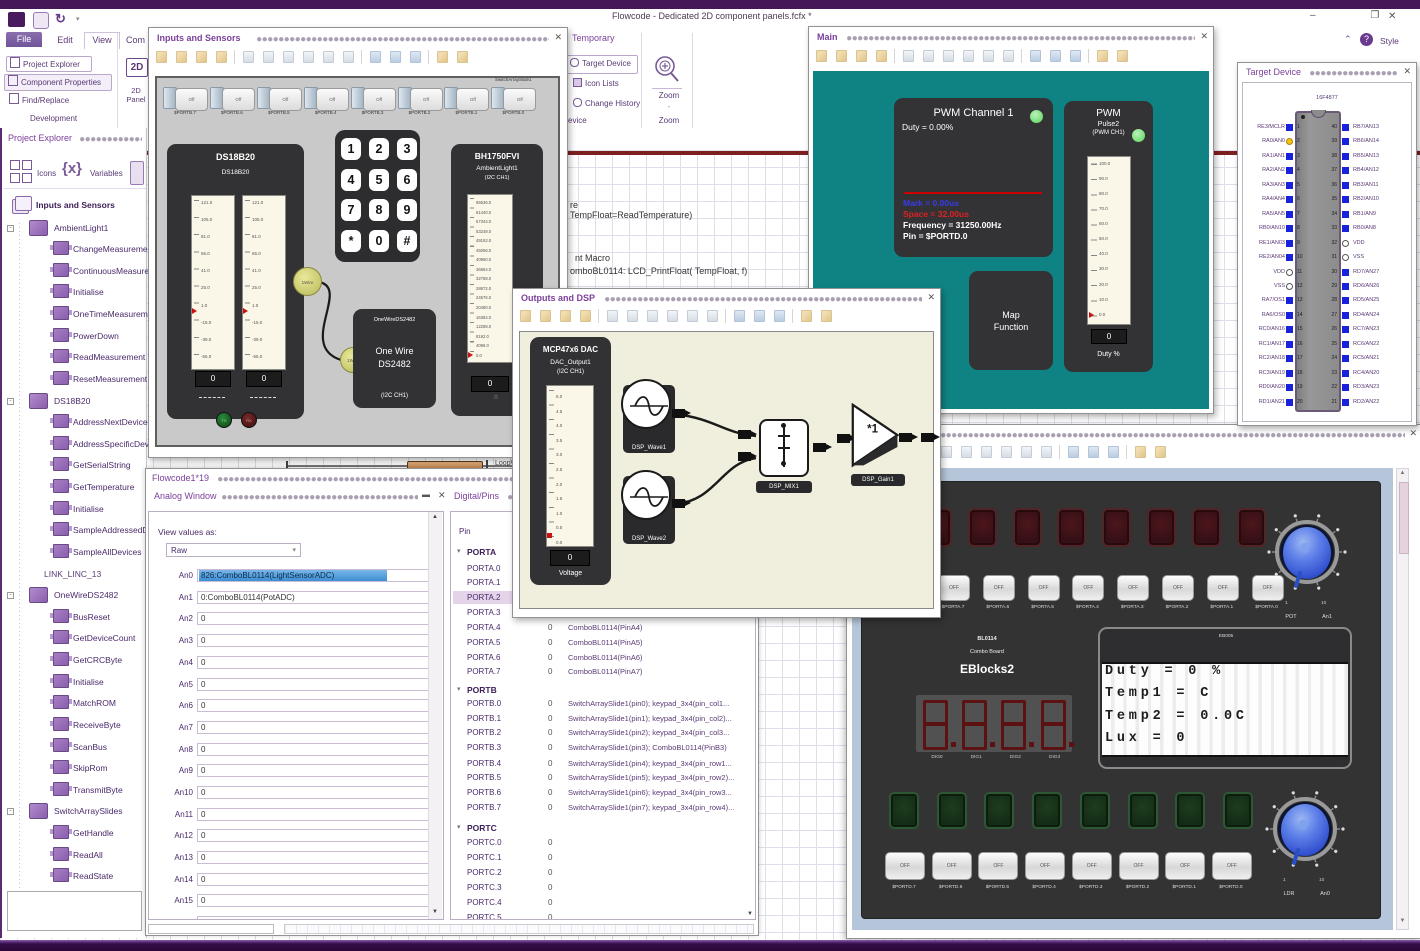  I want to click on svg-text: *1, so click(872, 428).